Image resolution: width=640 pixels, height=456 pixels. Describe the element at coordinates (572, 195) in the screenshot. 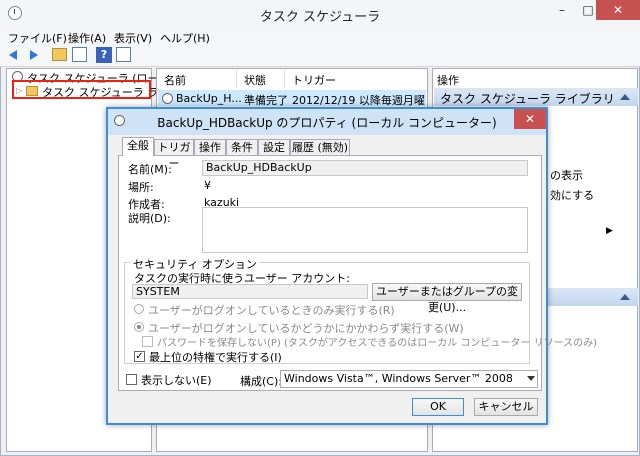

I see `action-item-fragment: 効にする` at that location.